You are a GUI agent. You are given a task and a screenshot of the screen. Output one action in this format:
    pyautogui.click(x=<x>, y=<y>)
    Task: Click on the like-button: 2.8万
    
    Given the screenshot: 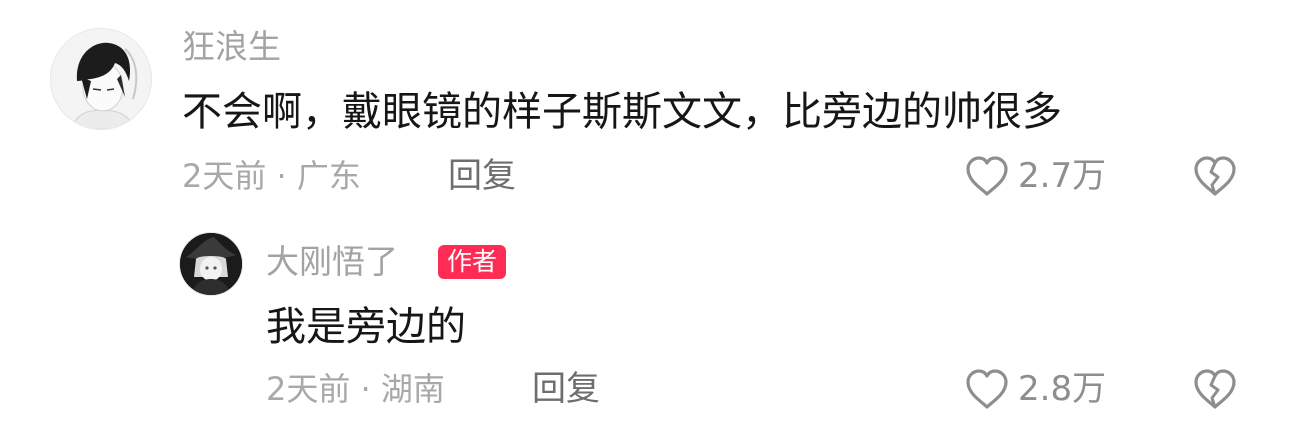 What is the action you would take?
    pyautogui.click(x=1035, y=389)
    